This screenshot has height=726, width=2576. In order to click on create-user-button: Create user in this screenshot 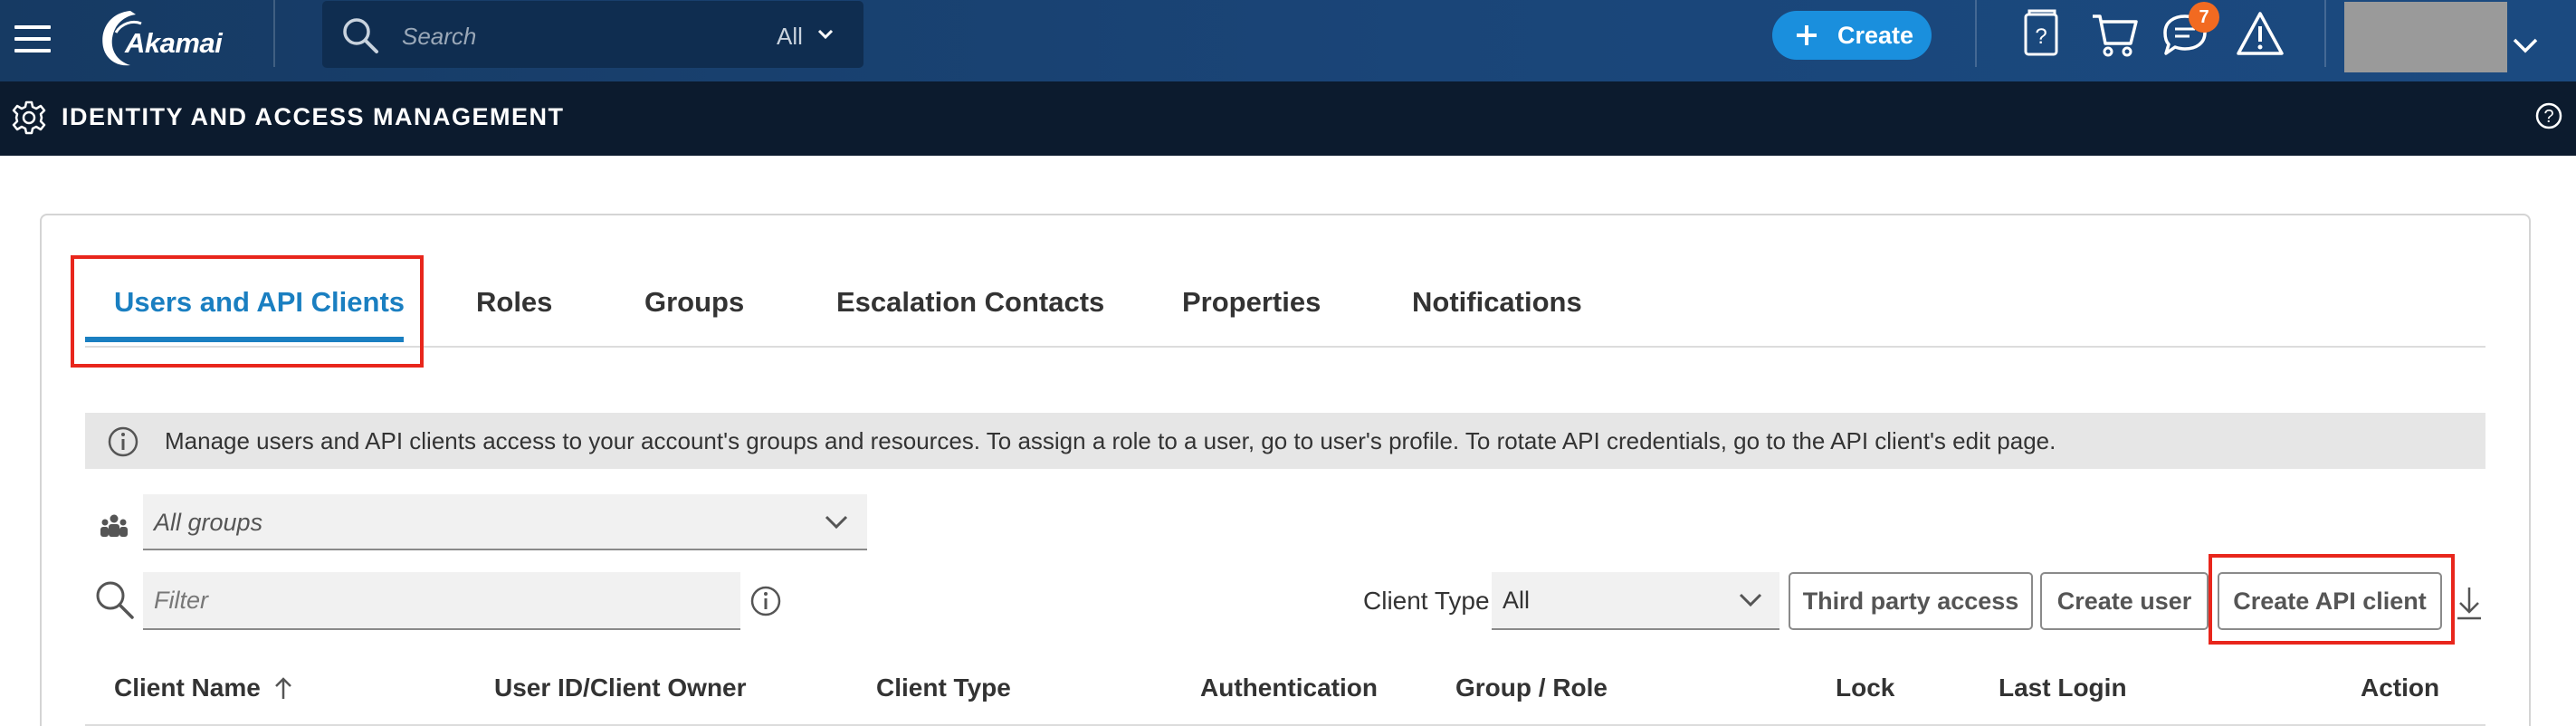, I will do `click(2125, 601)`.